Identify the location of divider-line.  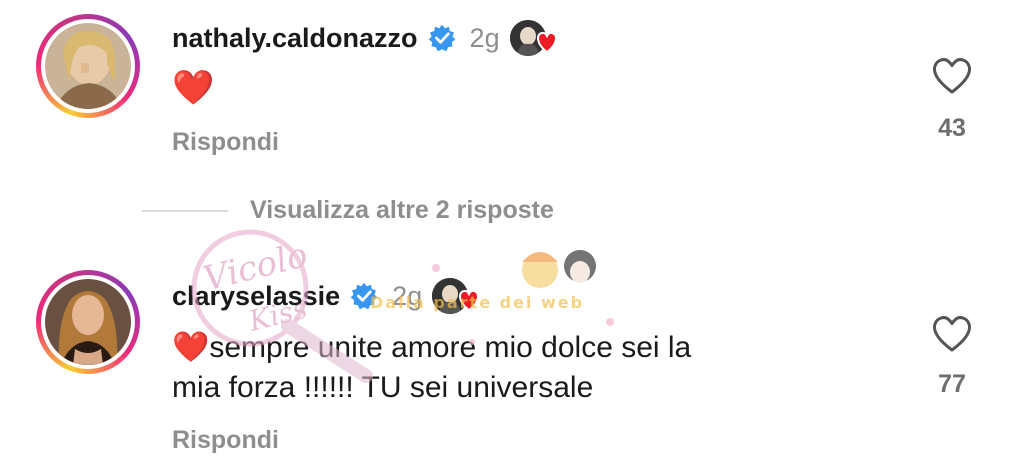
(185, 210).